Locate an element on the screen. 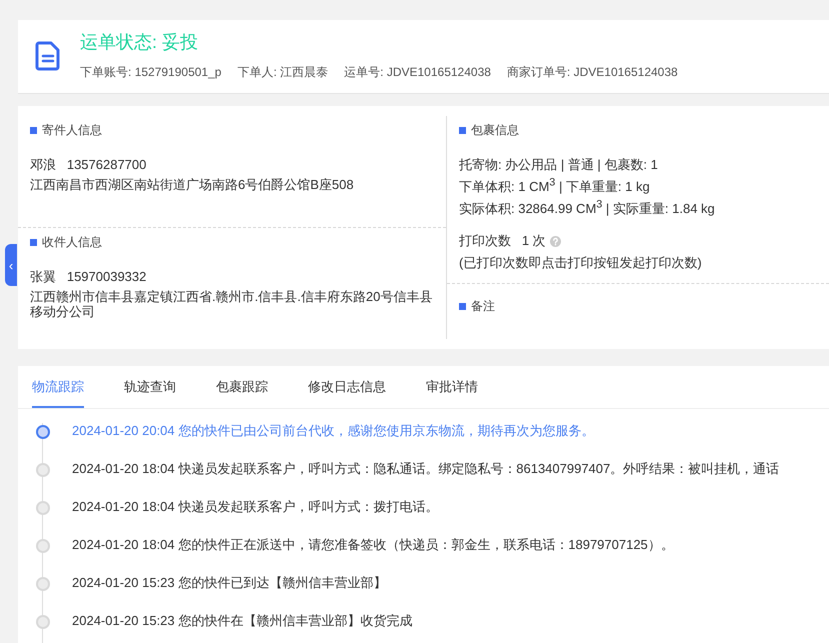 This screenshot has height=643, width=829. section-title: 备注 is located at coordinates (483, 306).